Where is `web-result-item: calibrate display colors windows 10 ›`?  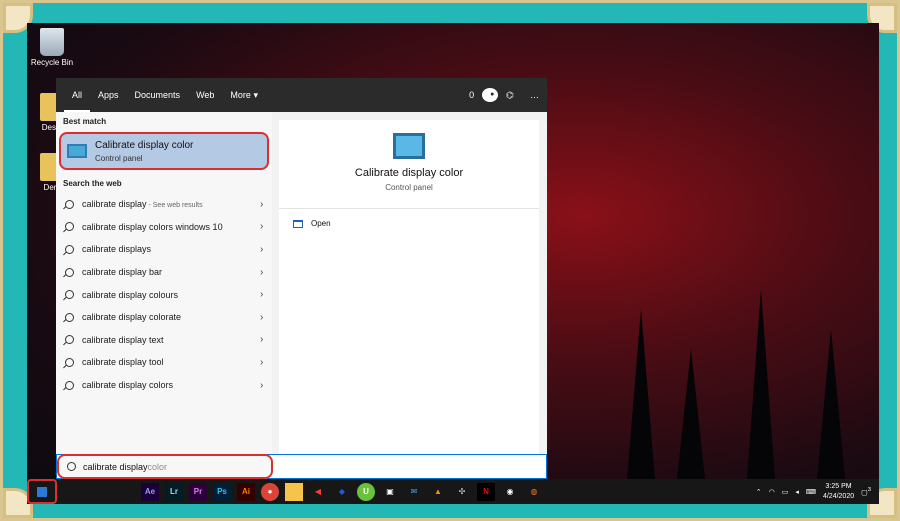 web-result-item: calibrate display colors windows 10 › is located at coordinates (164, 227).